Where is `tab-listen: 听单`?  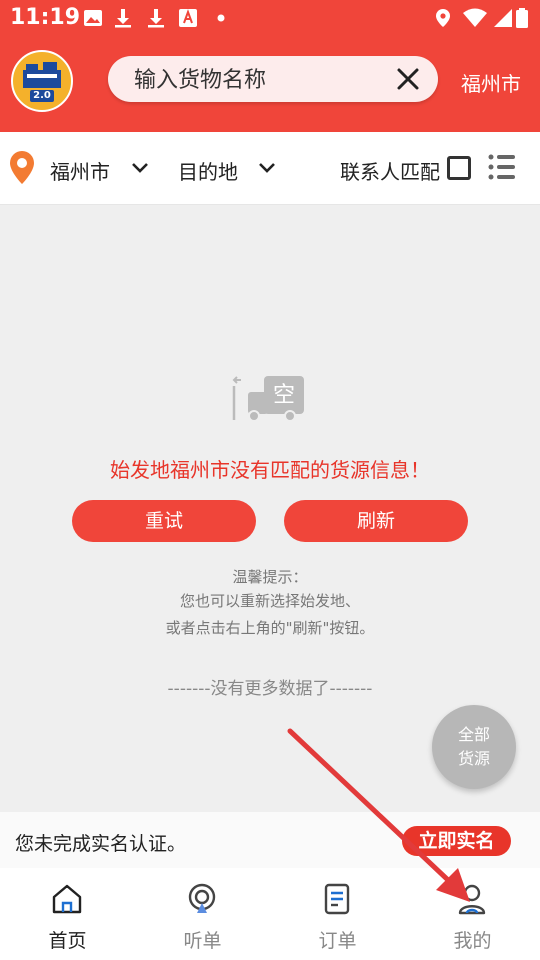 tab-listen: 听单 is located at coordinates (202, 914).